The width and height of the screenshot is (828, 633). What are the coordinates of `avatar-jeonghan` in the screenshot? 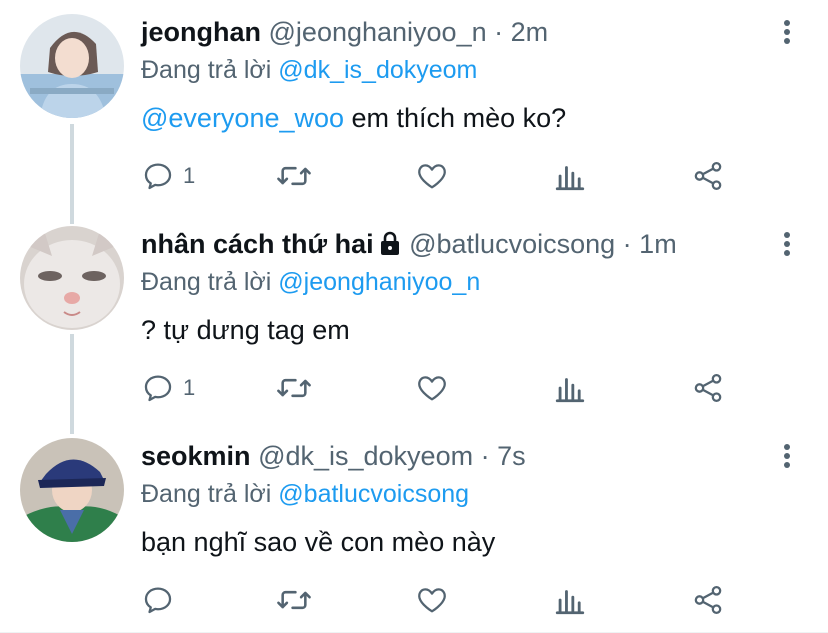 It's located at (72, 66).